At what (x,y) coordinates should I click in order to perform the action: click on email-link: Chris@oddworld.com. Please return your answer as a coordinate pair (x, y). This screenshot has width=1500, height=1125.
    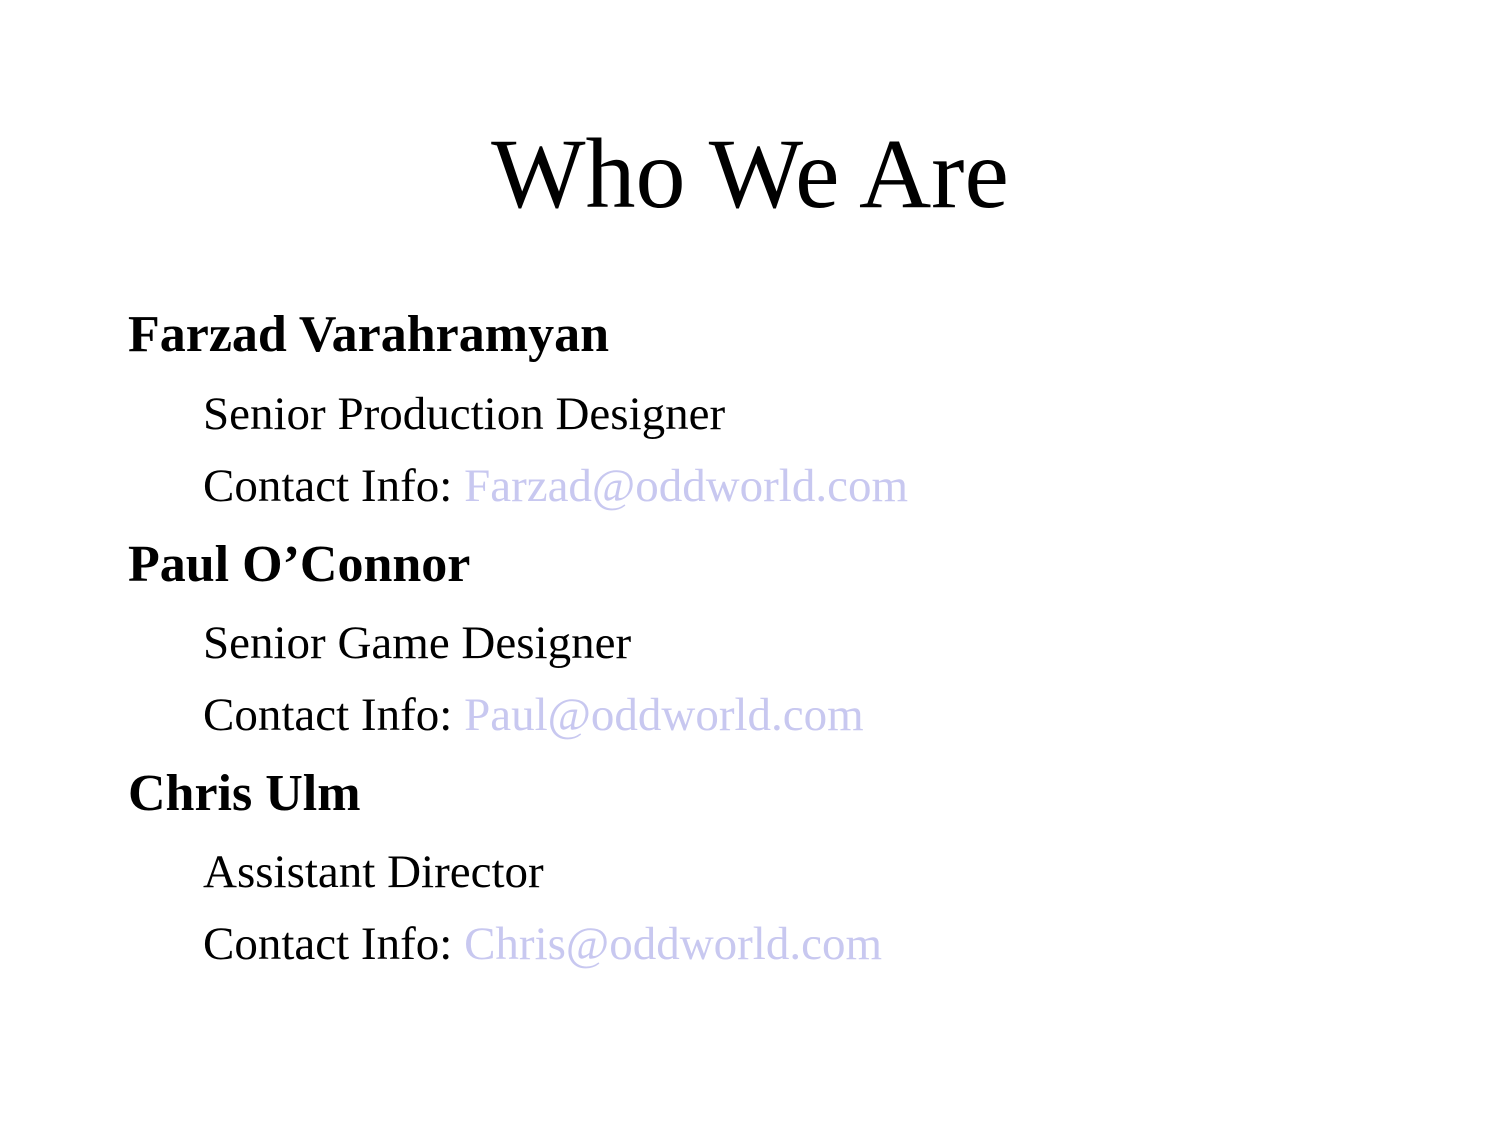
    Looking at the image, I should click on (673, 944).